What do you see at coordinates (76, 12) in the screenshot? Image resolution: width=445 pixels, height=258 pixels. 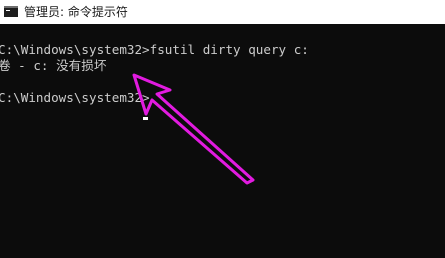 I see `window-title: 管理员: 命令提示符` at bounding box center [76, 12].